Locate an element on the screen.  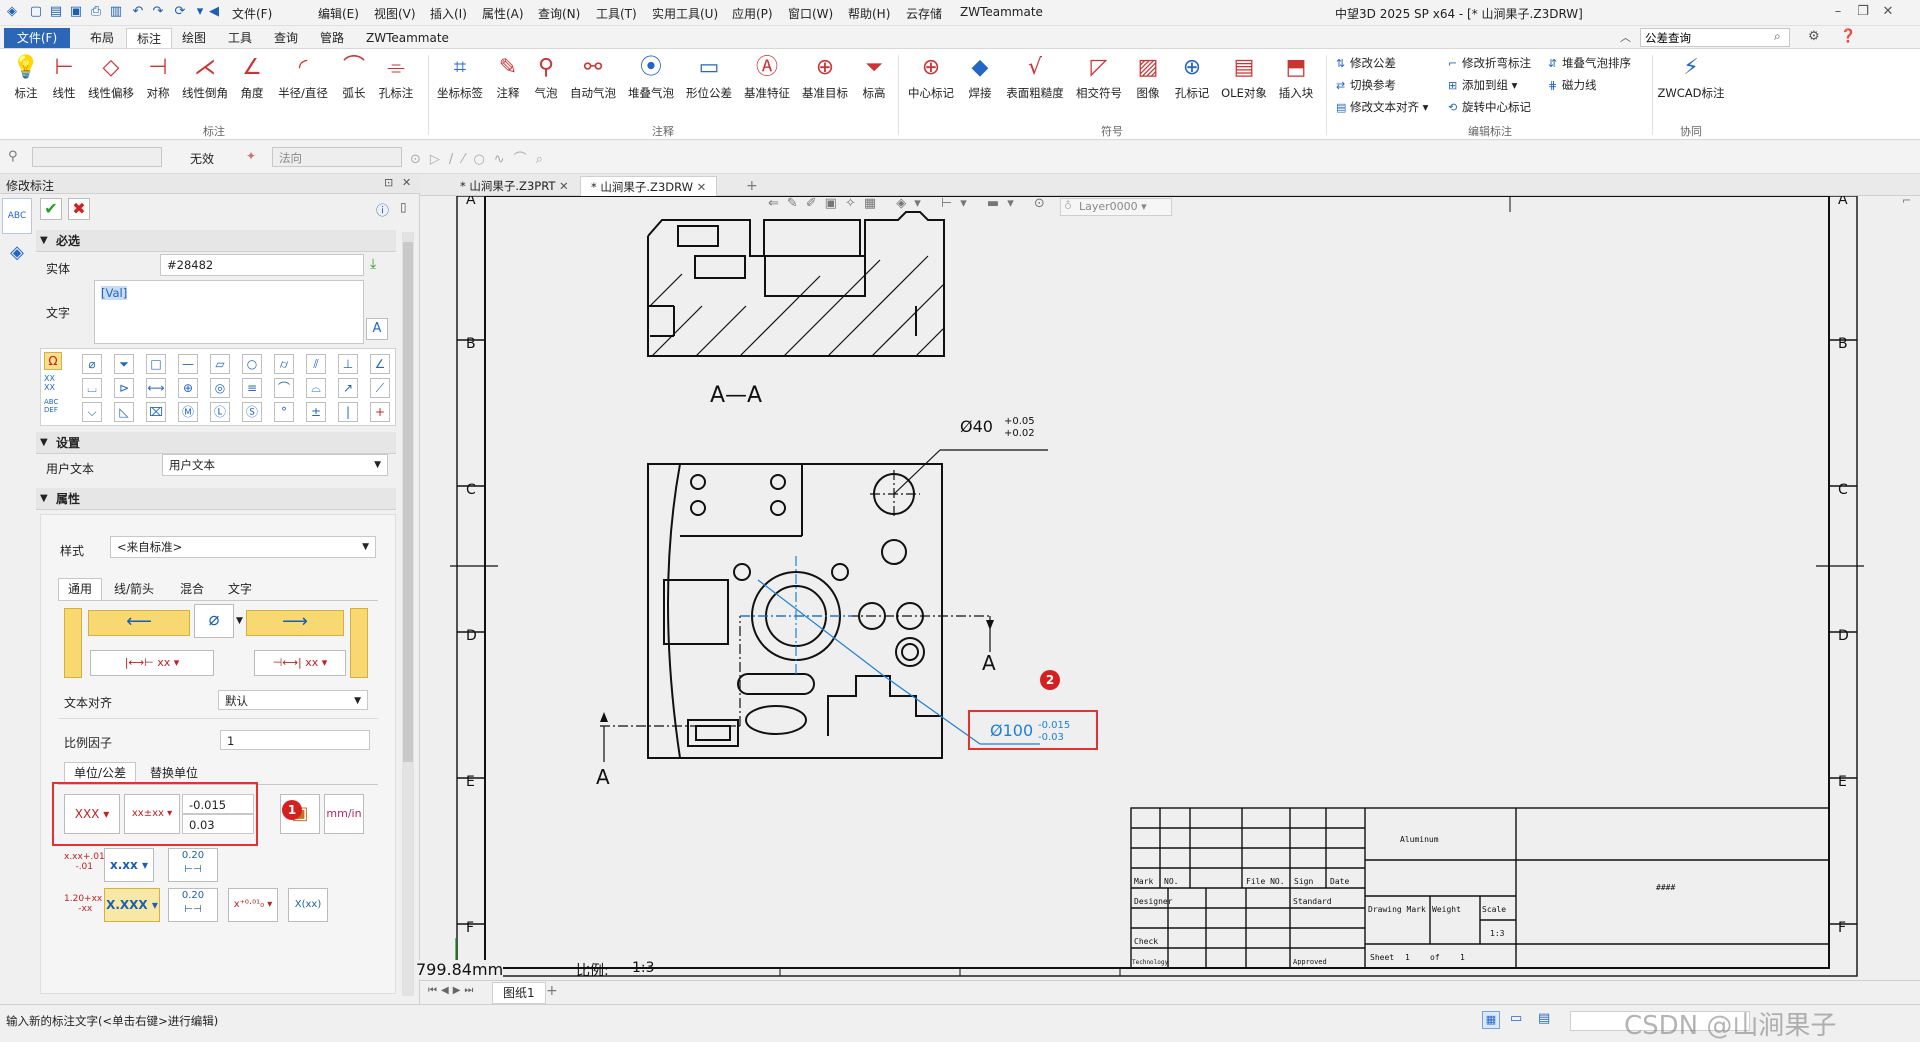
coord-label-button: ⌗ 坐标标签 is located at coordinates (460, 77).